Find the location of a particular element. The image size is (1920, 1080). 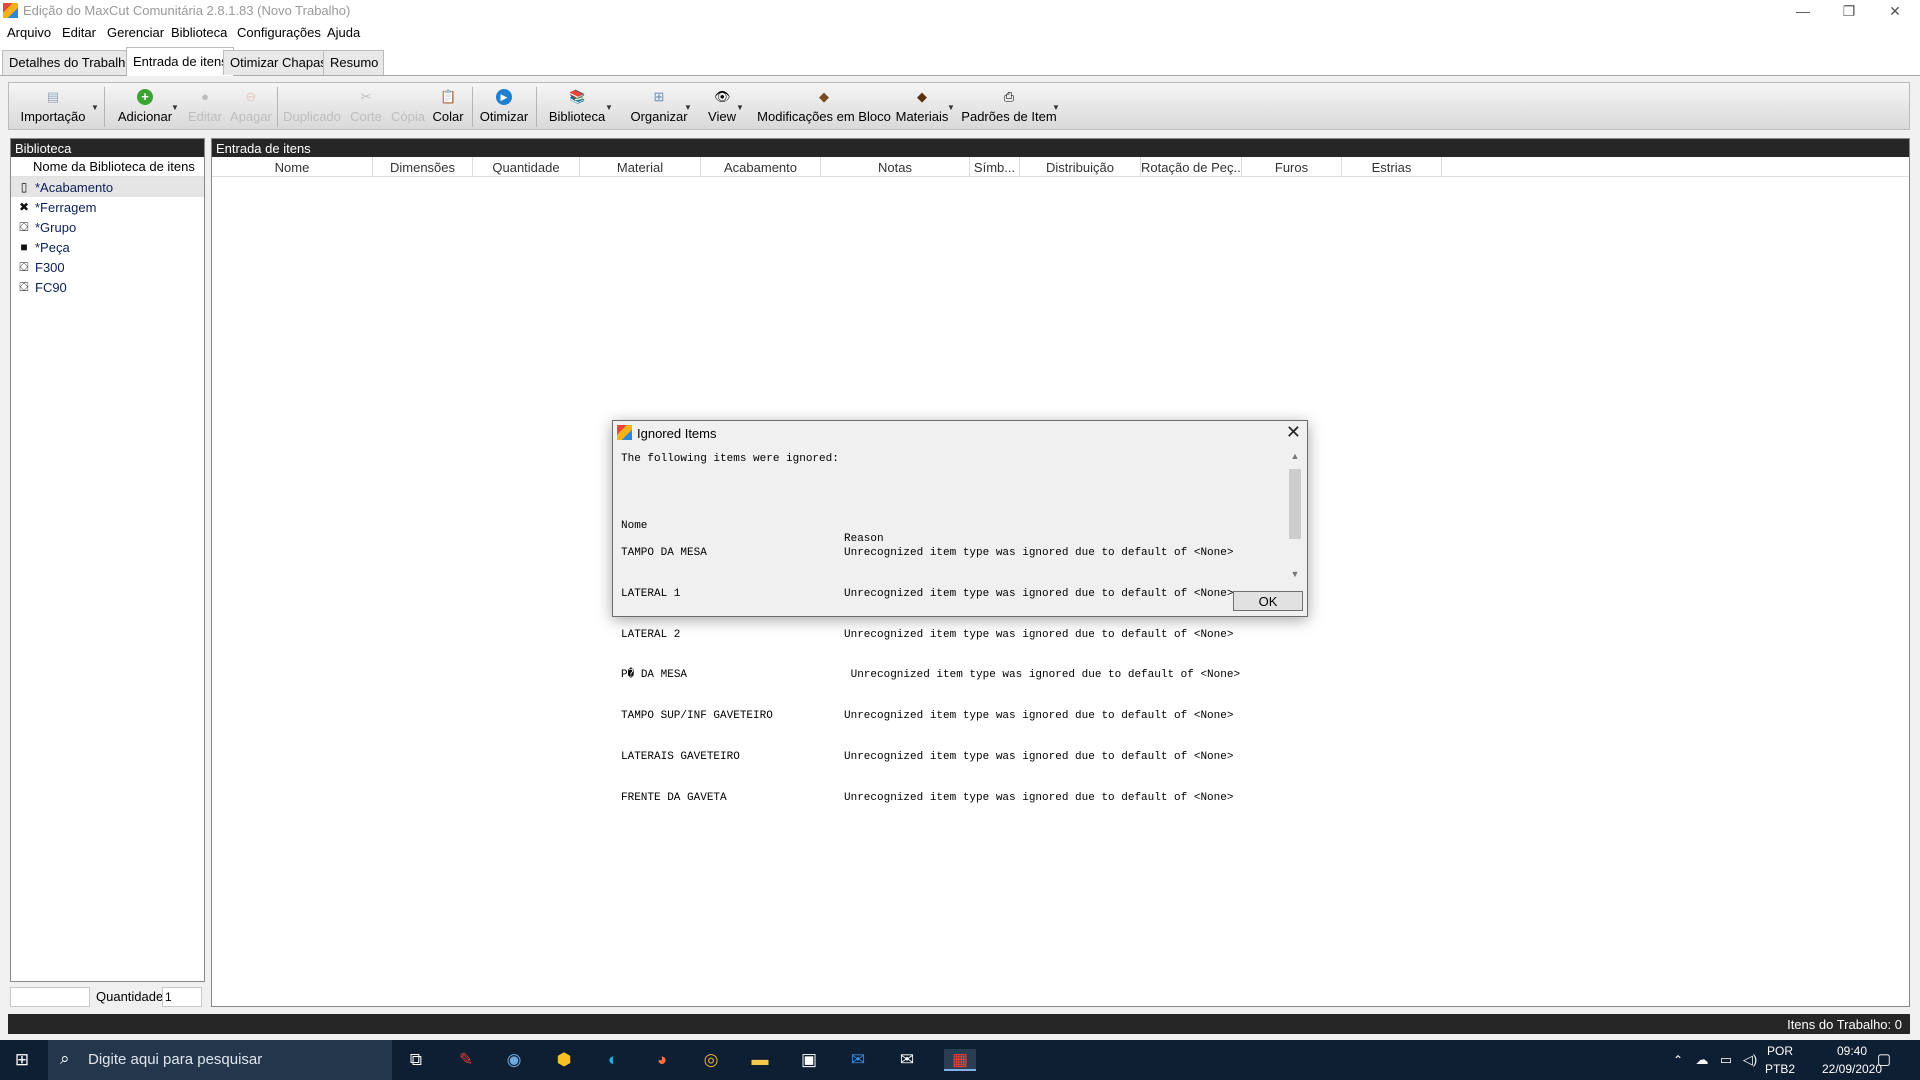

folder-icon: ▬ is located at coordinates (760, 1060).